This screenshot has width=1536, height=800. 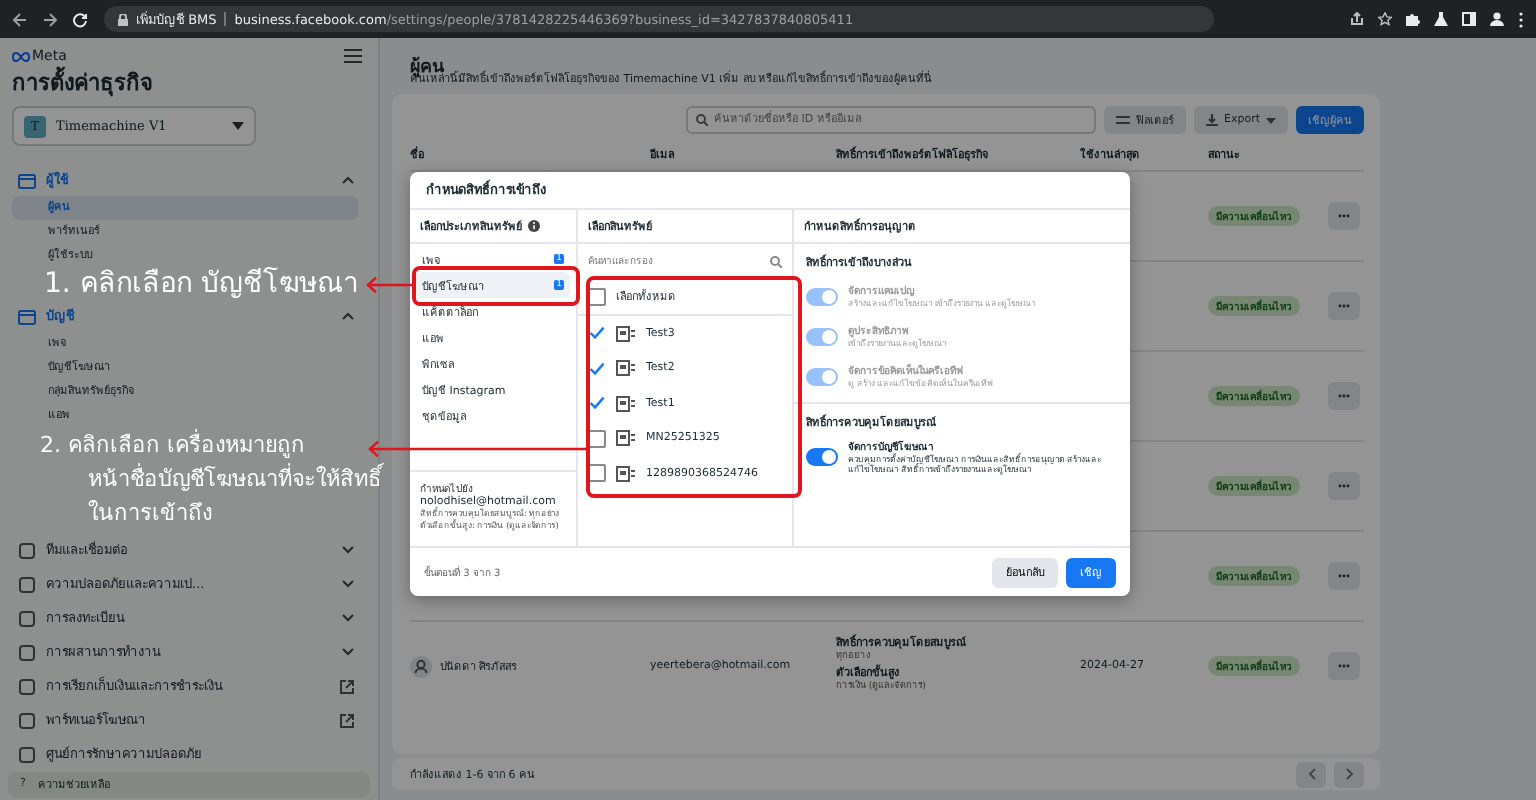 I want to click on pointer-arrow, so click(x=390, y=285).